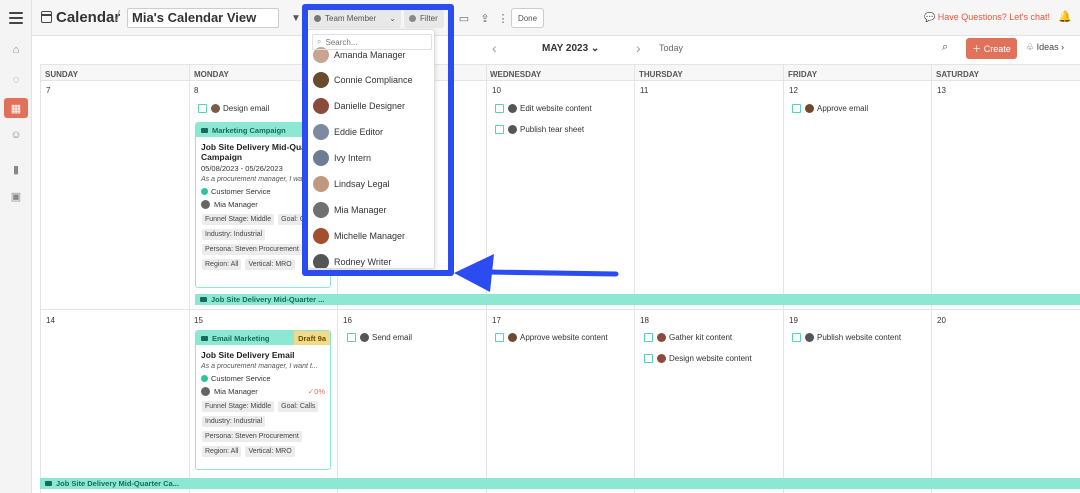 This screenshot has height=493, width=1080. Describe the element at coordinates (710, 358) in the screenshot. I see `task-label: Design website content` at that location.